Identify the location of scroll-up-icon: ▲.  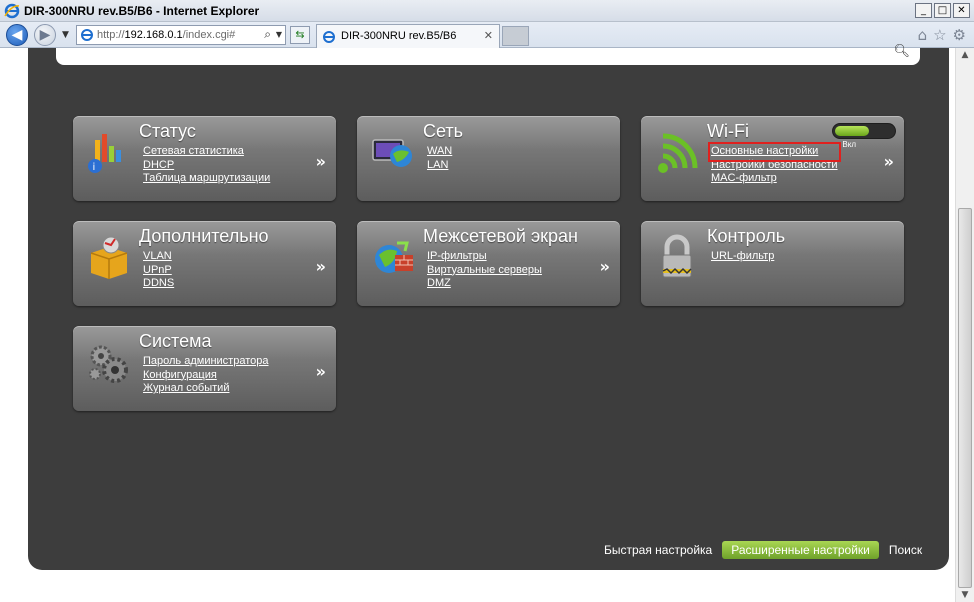
(965, 55).